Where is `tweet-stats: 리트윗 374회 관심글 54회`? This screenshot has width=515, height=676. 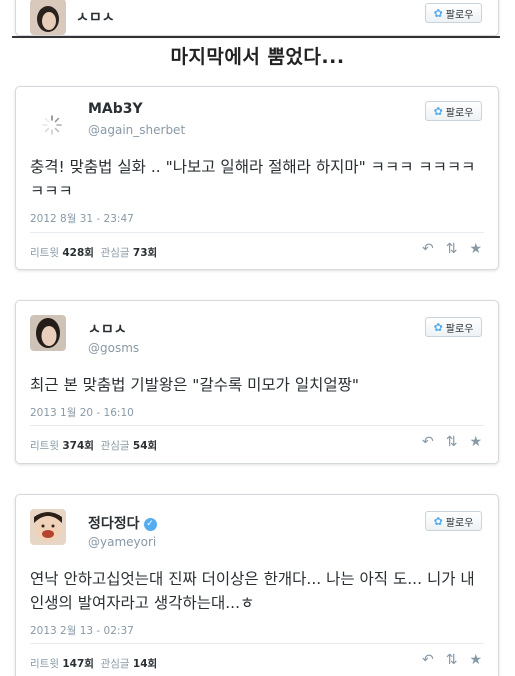 tweet-stats: 리트윗 374회 관심글 54회 is located at coordinates (93, 445).